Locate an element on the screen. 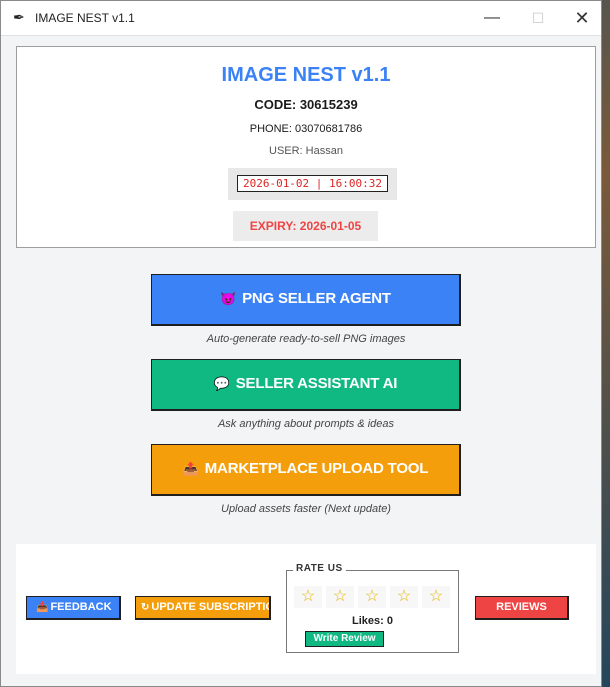  rate-us-title: RATE US is located at coordinates (319, 568).